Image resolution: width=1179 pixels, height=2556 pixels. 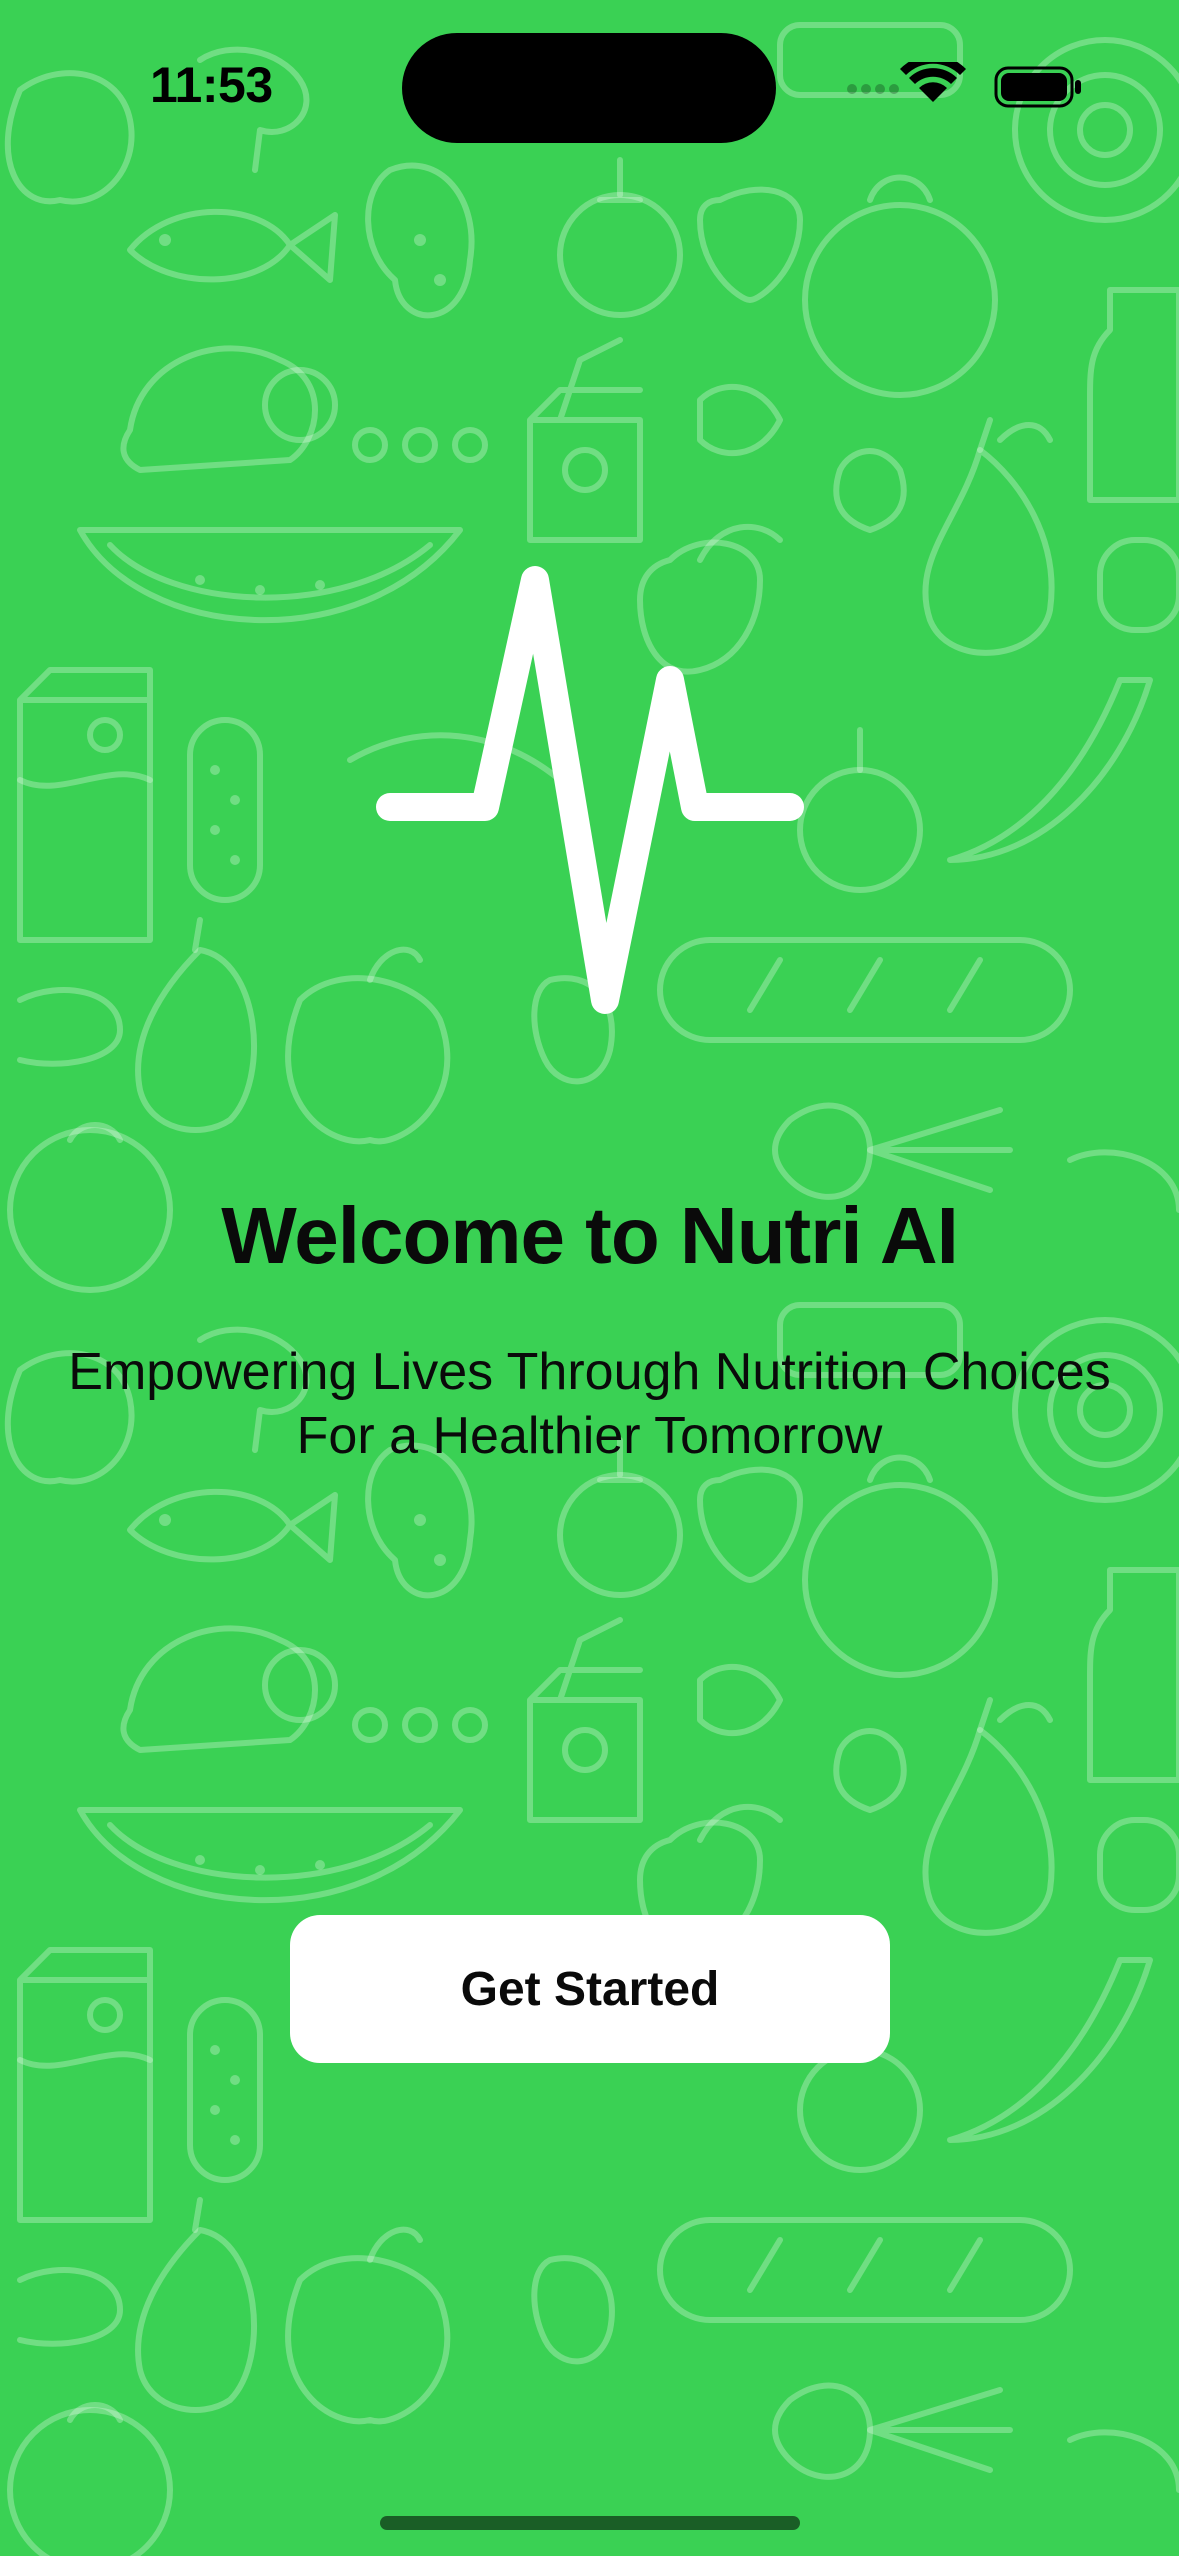 I want to click on pulse-icon, so click(x=590, y=790).